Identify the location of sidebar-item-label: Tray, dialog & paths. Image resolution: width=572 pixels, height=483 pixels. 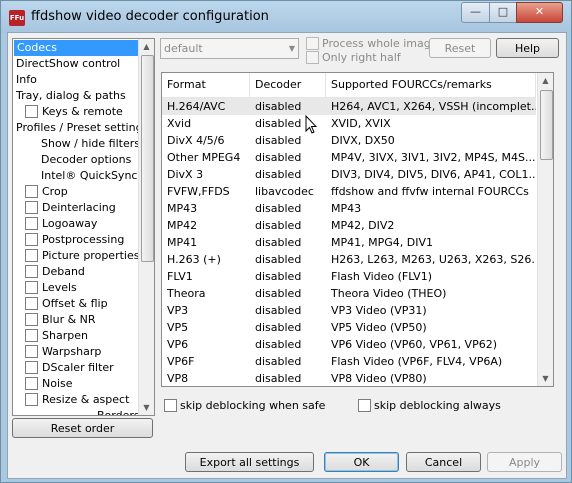
(71, 95).